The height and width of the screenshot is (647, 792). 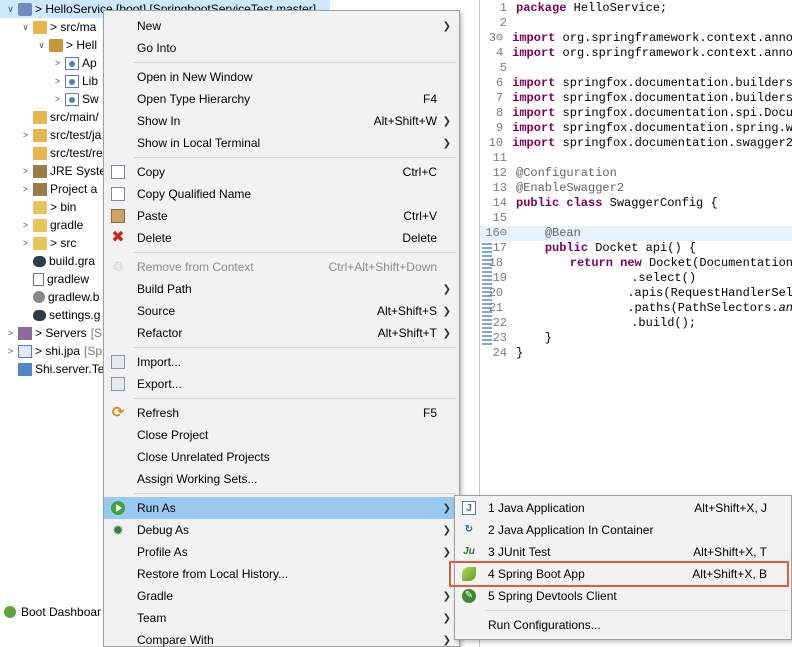 What do you see at coordinates (623, 552) in the screenshot?
I see `submenu-item-junit-test: Ju 3 JUnit Test Alt+Shift+X, T` at bounding box center [623, 552].